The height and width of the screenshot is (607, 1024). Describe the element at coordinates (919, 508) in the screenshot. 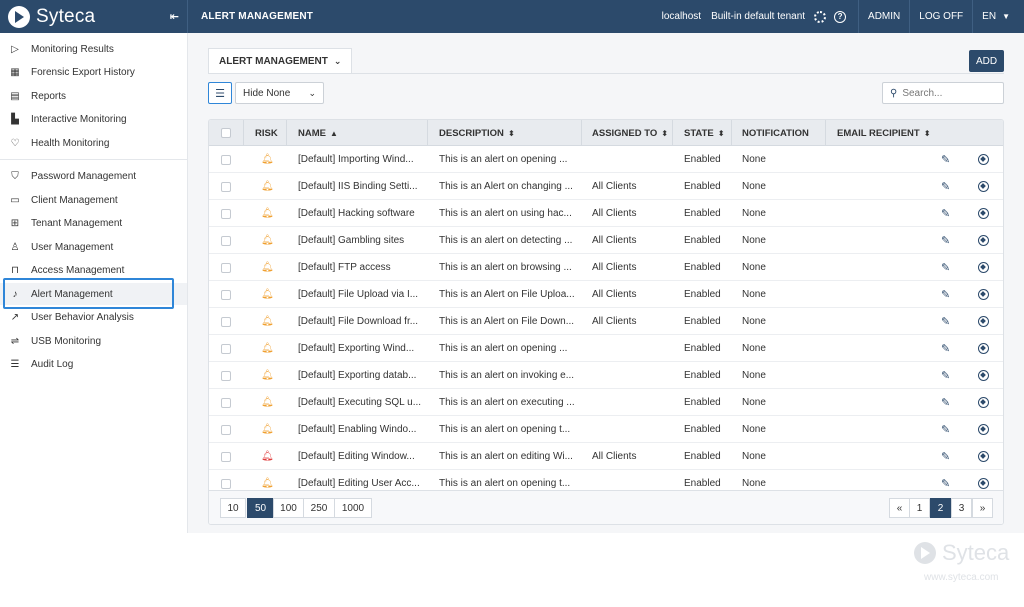

I see `page-1-button: 1` at that location.